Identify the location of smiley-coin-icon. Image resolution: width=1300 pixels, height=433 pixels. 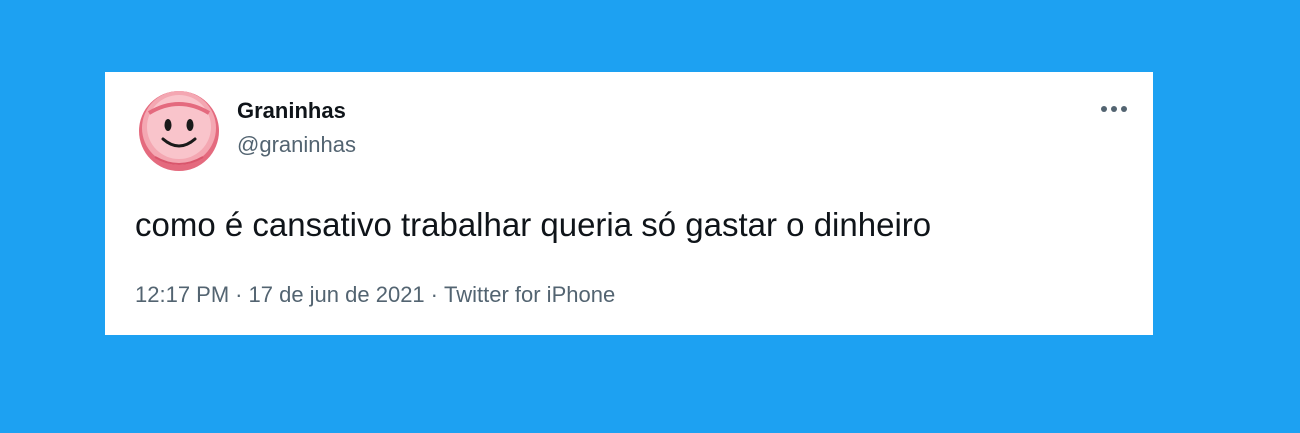
(179, 131).